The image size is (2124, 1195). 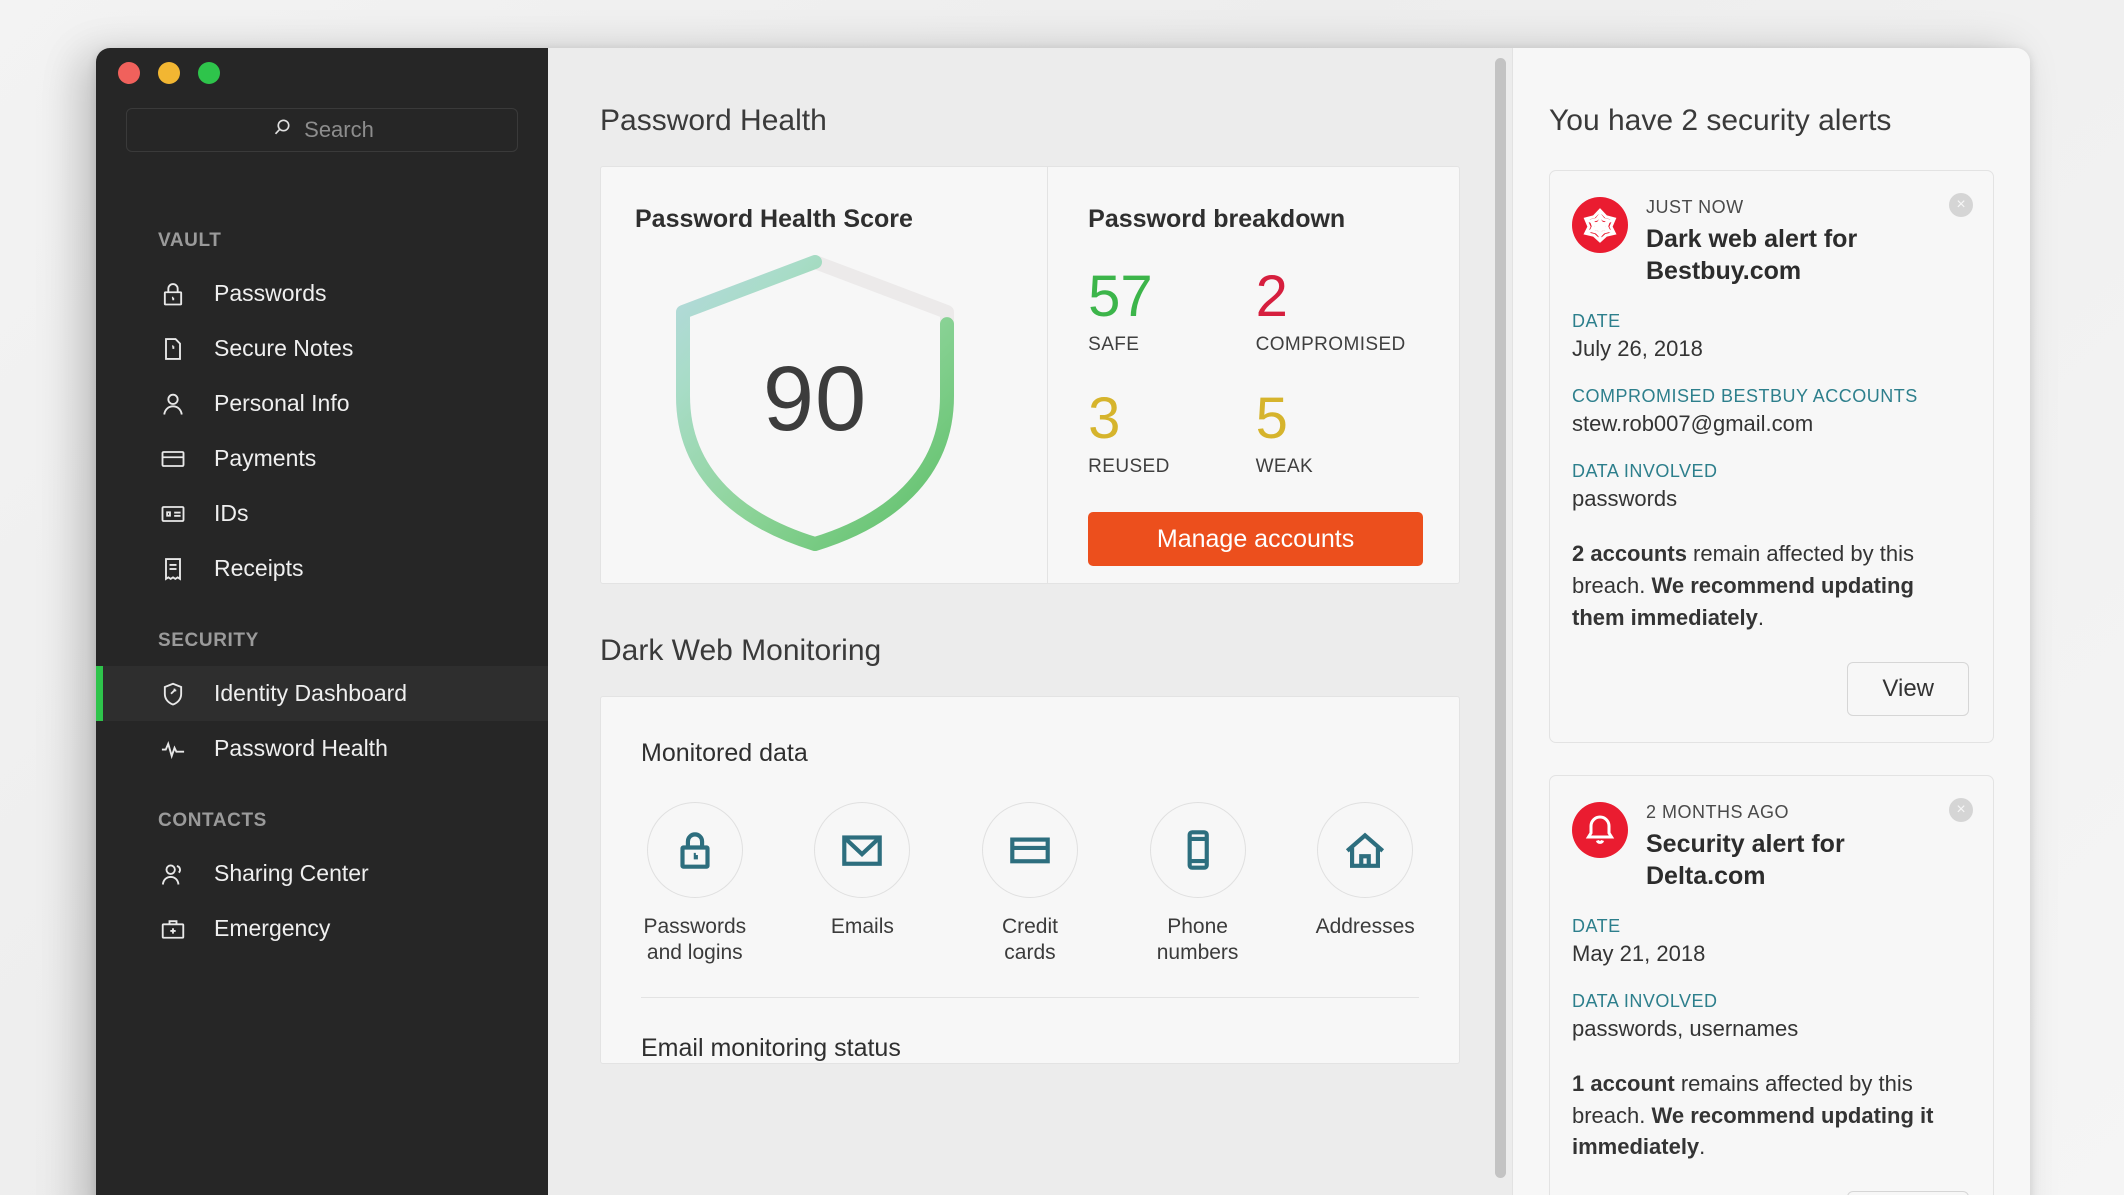 What do you see at coordinates (311, 693) in the screenshot?
I see `sidebar-item-label: Identity Dashboard` at bounding box center [311, 693].